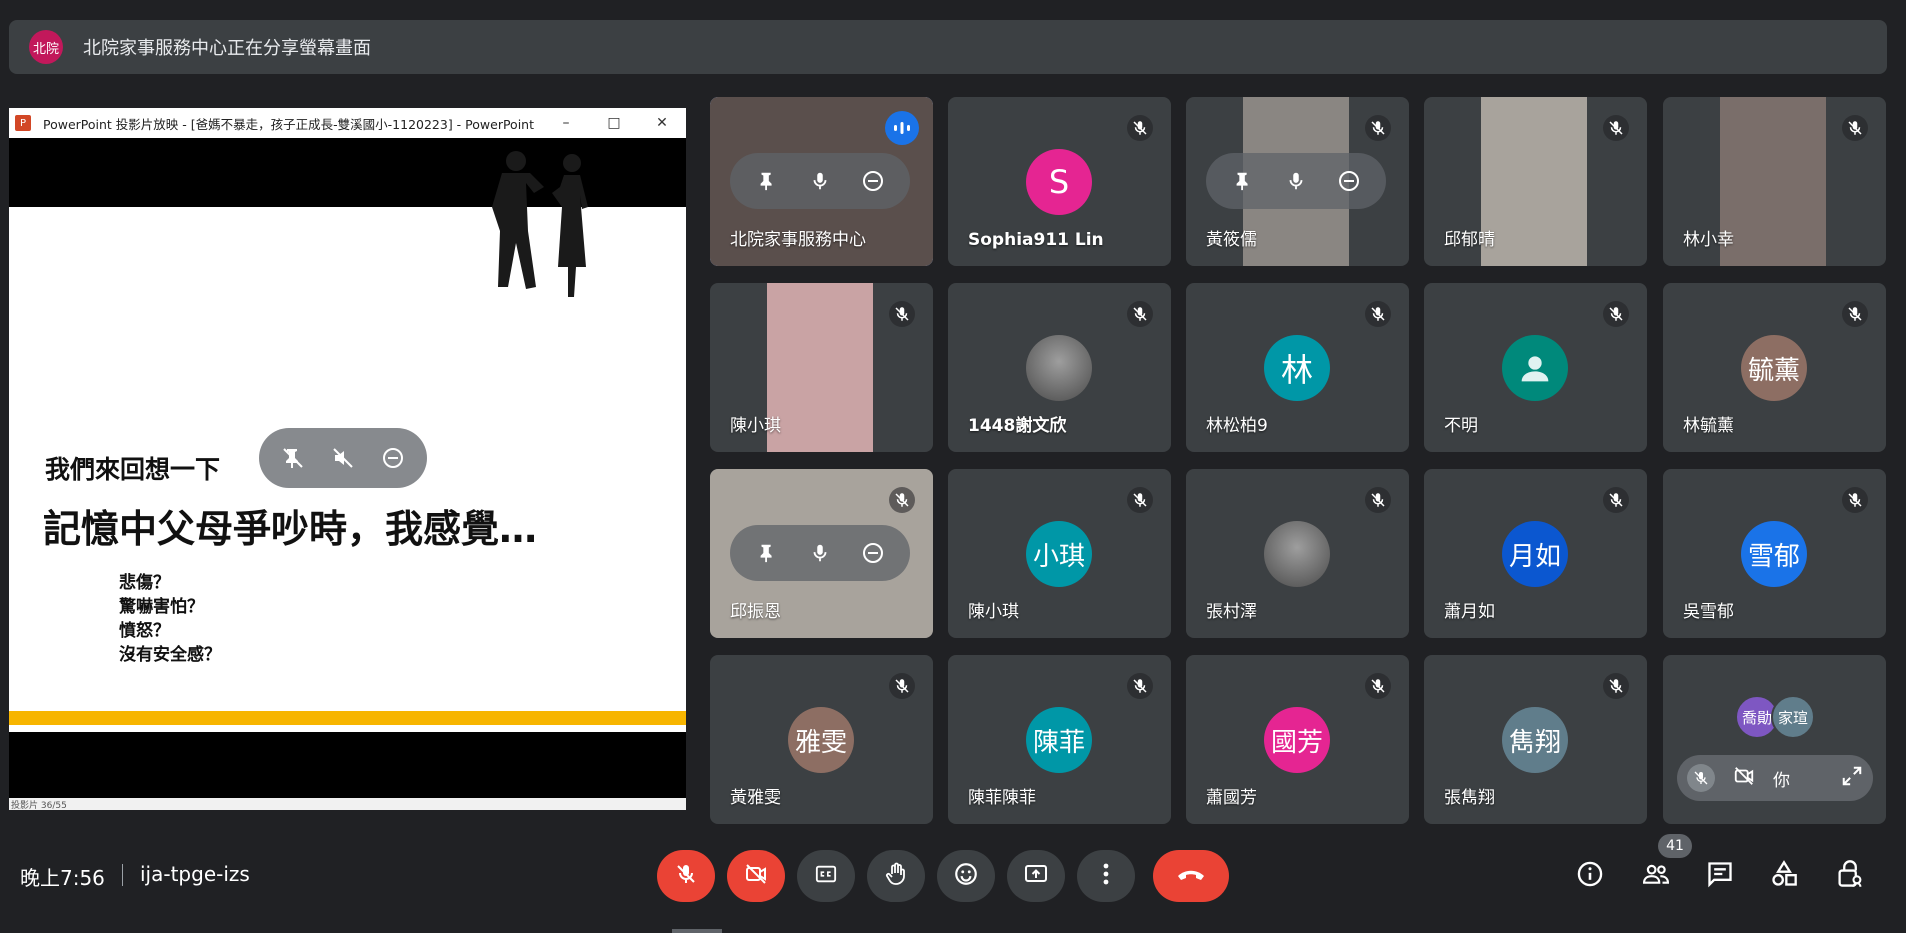 Image resolution: width=1906 pixels, height=933 pixels. I want to click on participant-tile: 雪郁 吳雪郁, so click(1774, 553).